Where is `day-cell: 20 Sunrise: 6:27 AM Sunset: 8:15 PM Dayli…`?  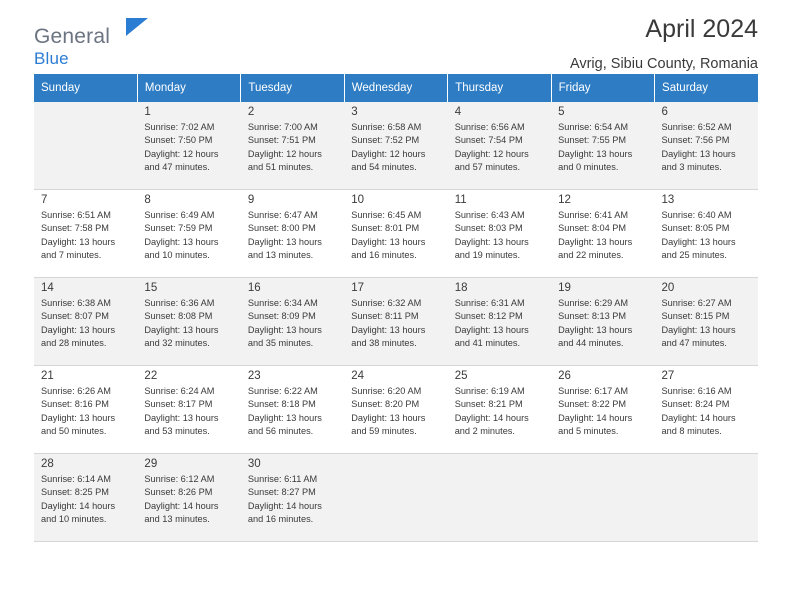 day-cell: 20 Sunrise: 6:27 AM Sunset: 8:15 PM Dayli… is located at coordinates (706, 321).